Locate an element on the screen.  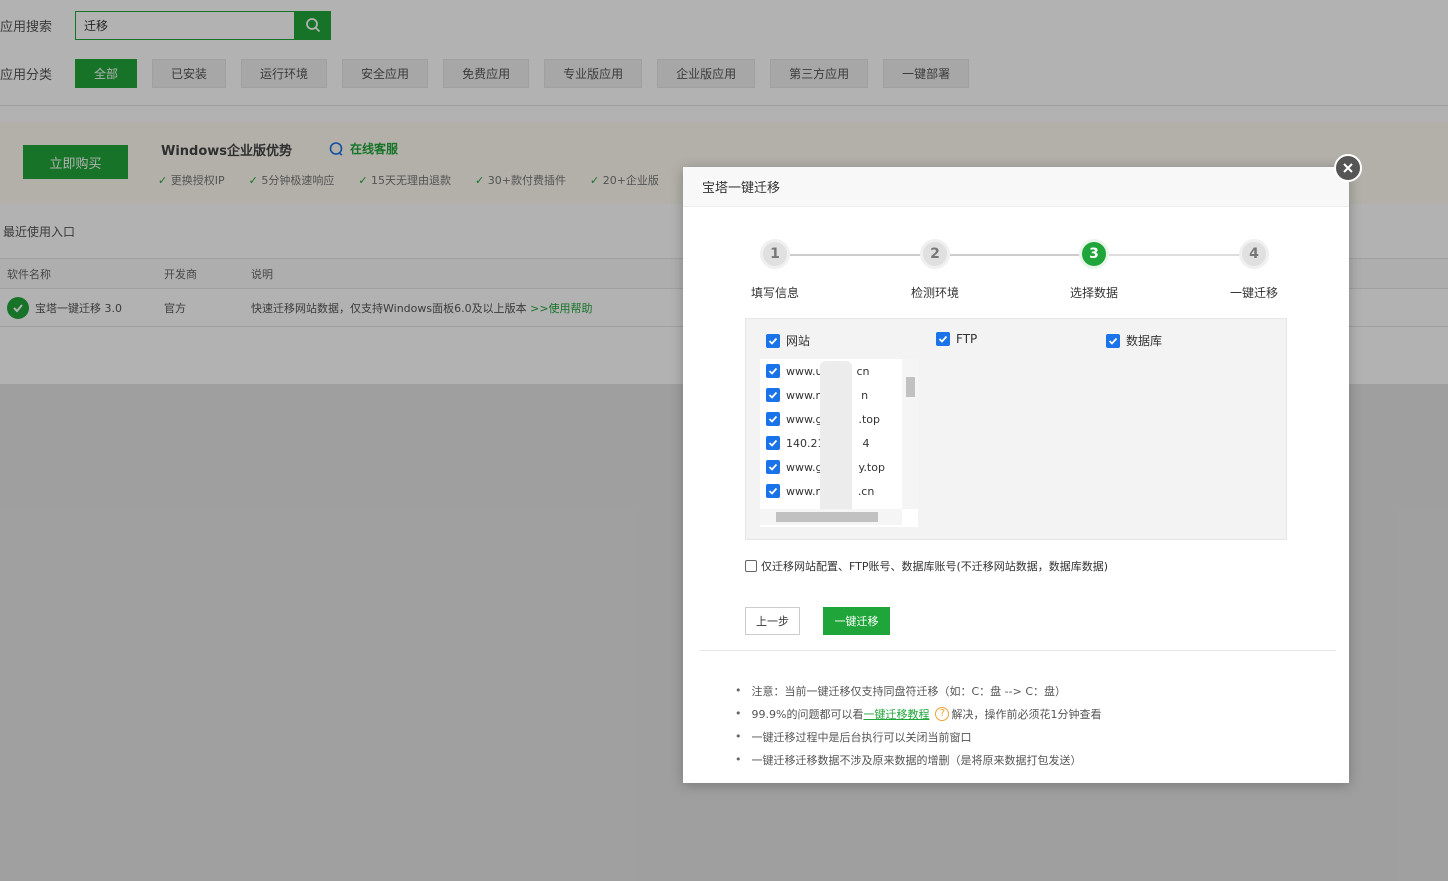
step-4: 4 一键迁移 is located at coordinates (1254, 270).